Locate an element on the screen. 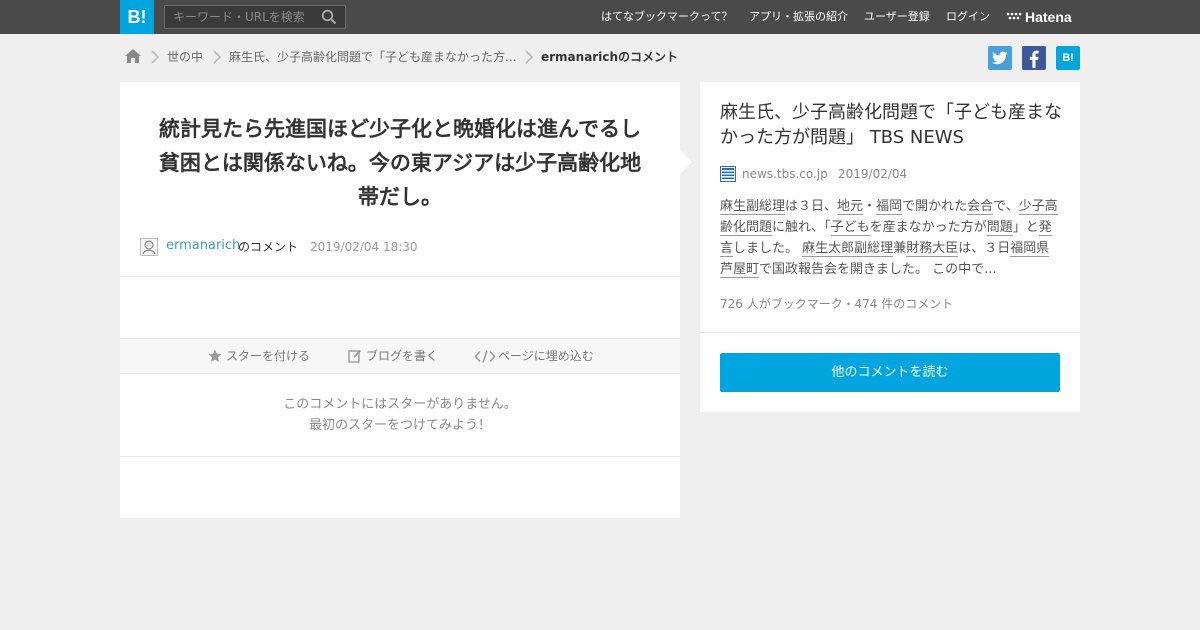  summary-text: で開かれた is located at coordinates (935, 206).